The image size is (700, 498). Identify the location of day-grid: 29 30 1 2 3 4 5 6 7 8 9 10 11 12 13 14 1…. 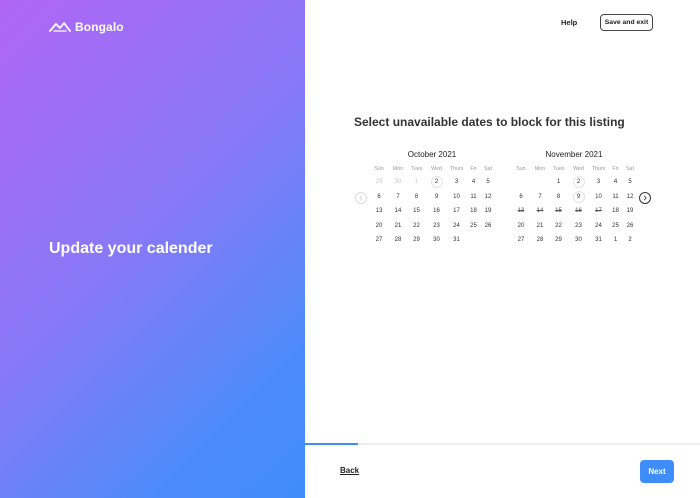
(432, 211).